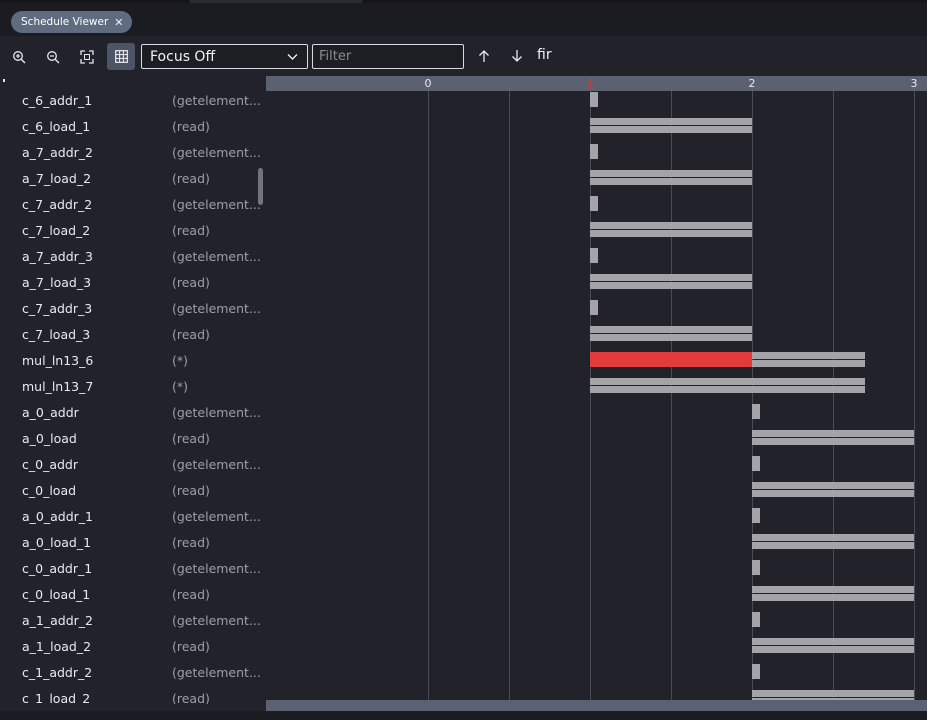  I want to click on operation-row: a_0_load_1 (read), so click(133, 543).